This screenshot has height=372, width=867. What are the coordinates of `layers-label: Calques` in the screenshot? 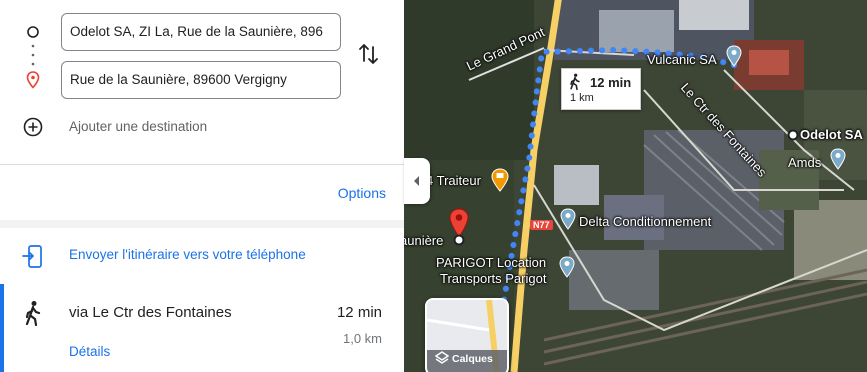 It's located at (472, 359).